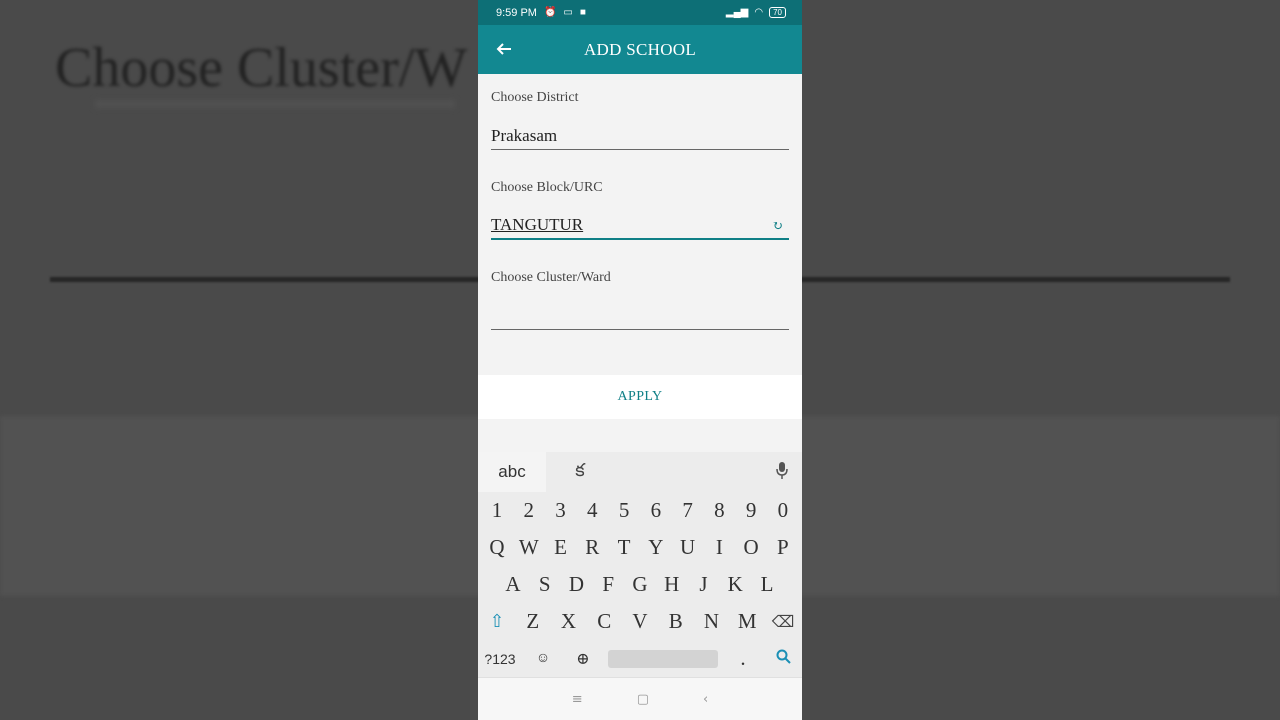 The width and height of the screenshot is (1280, 720). Describe the element at coordinates (782, 473) in the screenshot. I see `microphone-icon` at that location.